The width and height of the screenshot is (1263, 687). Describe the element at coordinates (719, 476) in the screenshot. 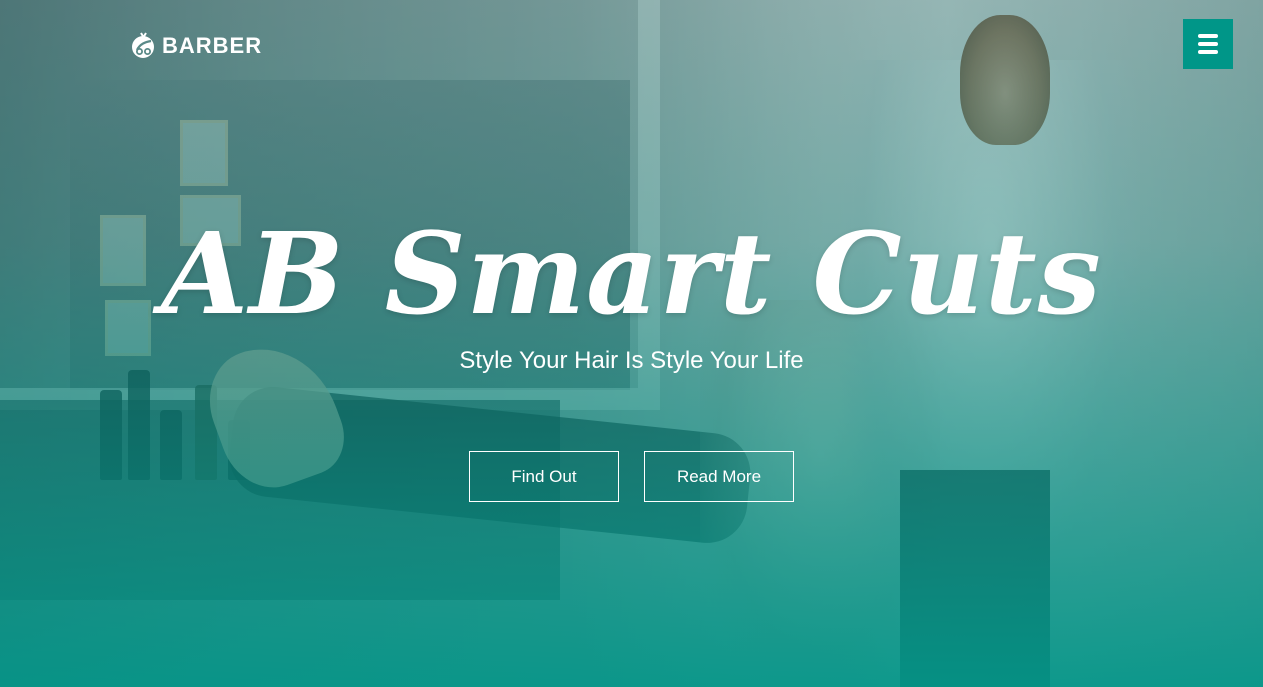

I see `read-more-button: Read More` at that location.